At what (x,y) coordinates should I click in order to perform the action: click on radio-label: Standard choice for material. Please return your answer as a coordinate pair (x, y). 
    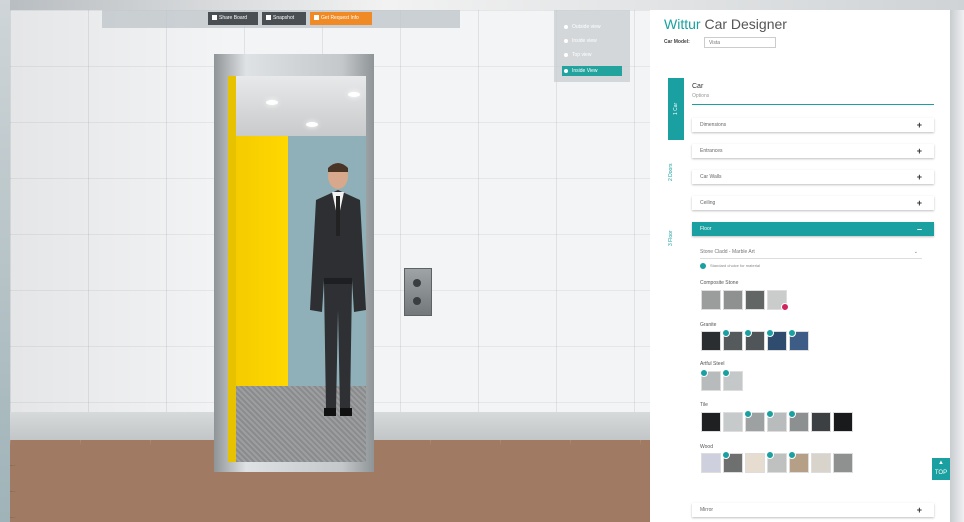
    Looking at the image, I should click on (735, 265).